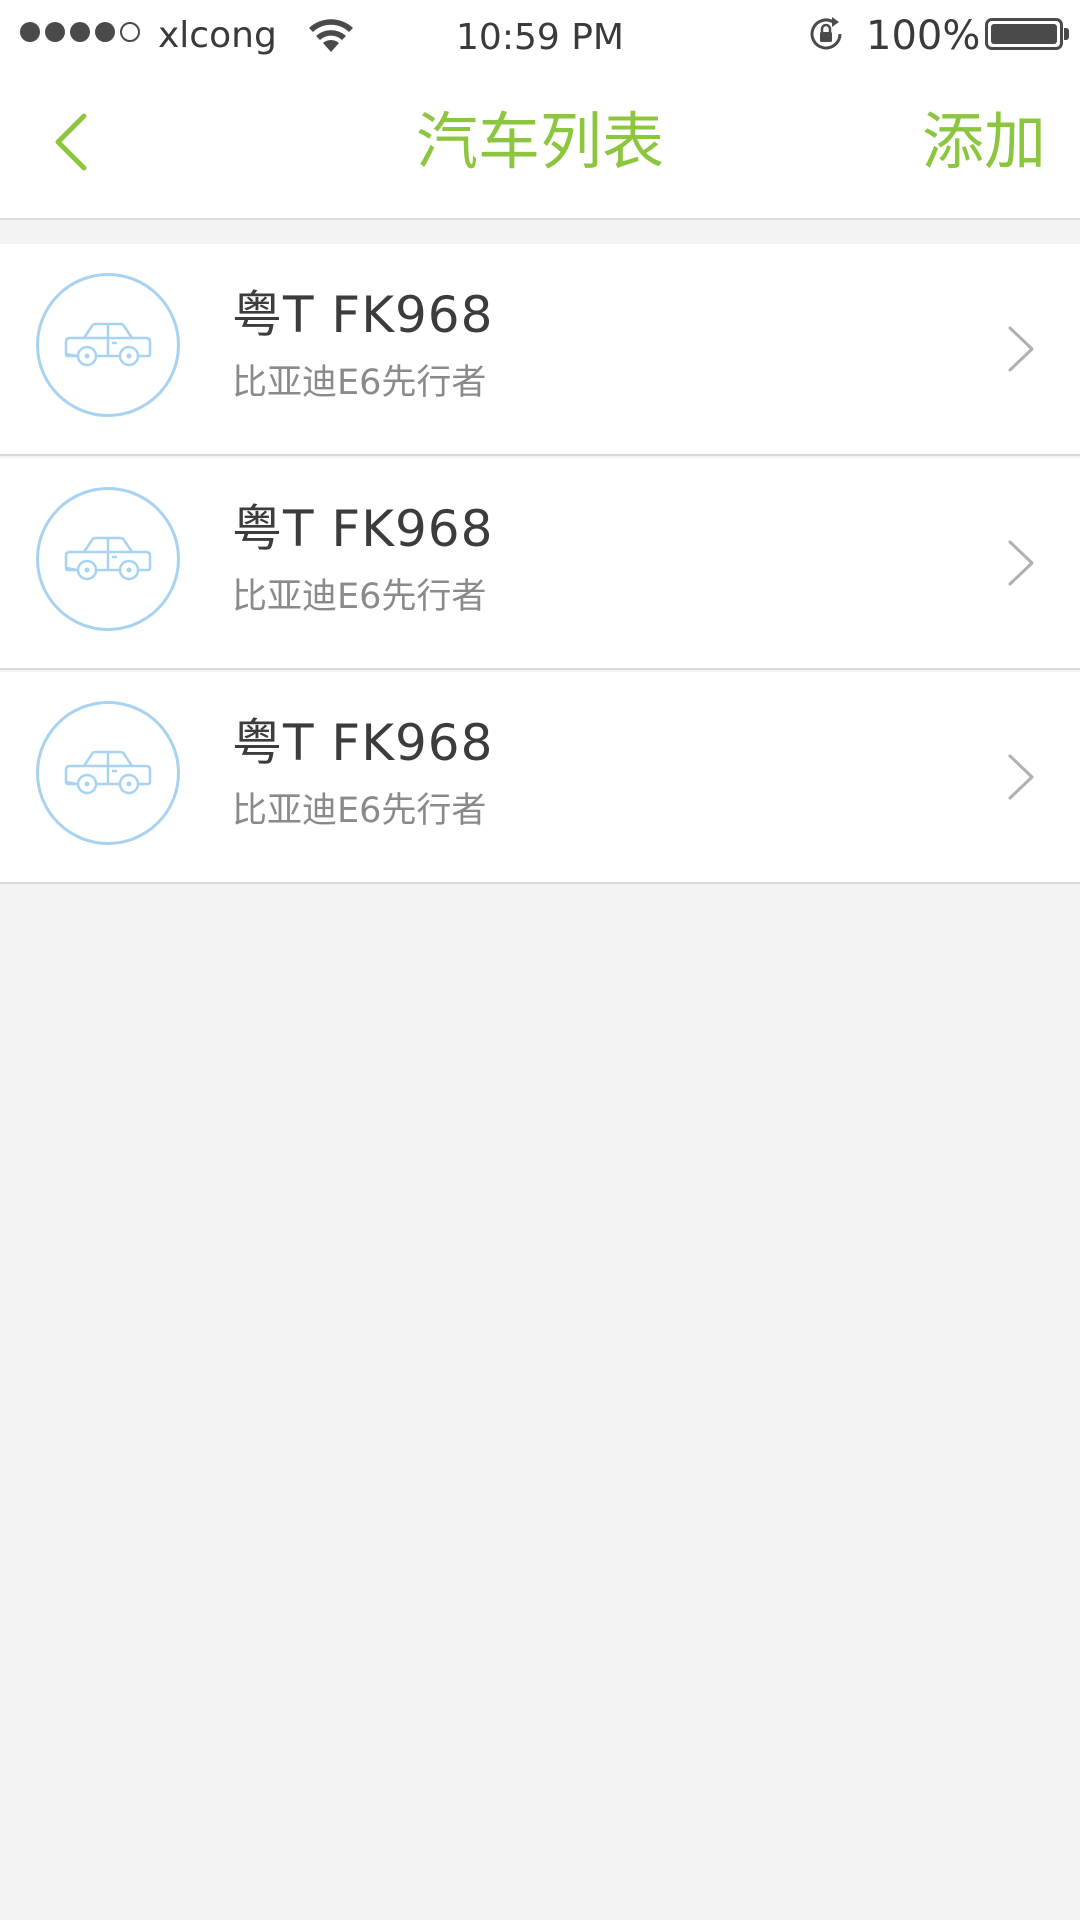  I want to click on battery-percent: 100%, so click(923, 36).